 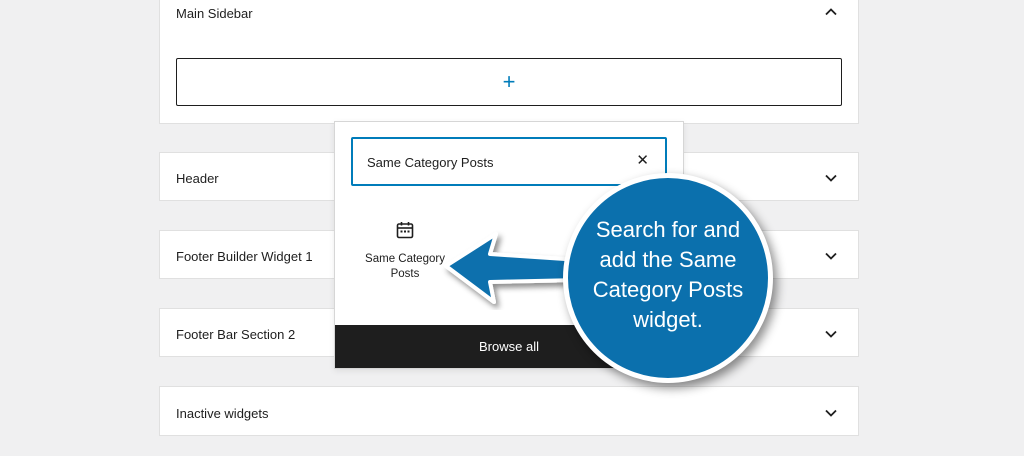 I want to click on calendar-icon, so click(x=405, y=230).